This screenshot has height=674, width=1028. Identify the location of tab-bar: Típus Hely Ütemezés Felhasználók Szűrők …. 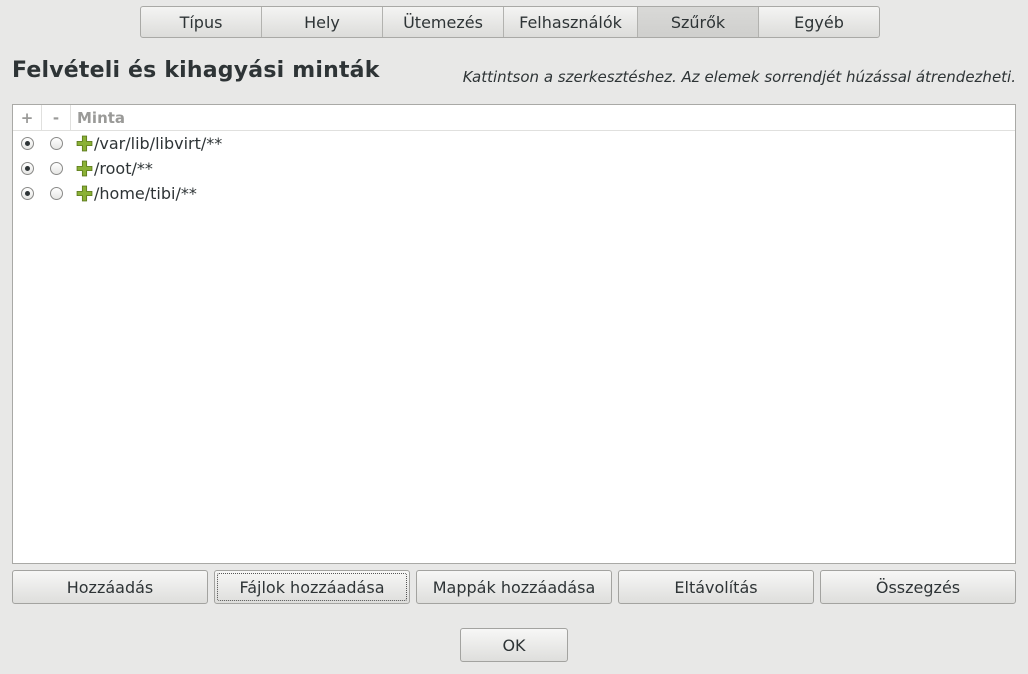
(510, 22).